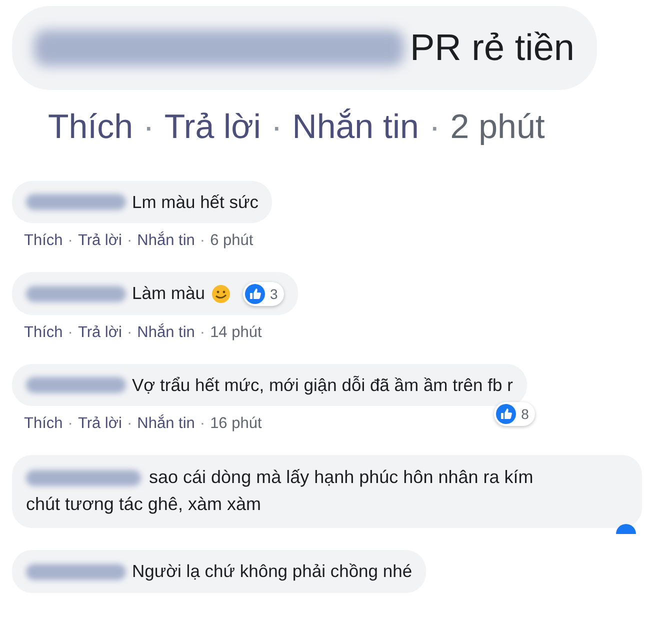  What do you see at coordinates (236, 424) in the screenshot?
I see `comment-time: 16 phút` at bounding box center [236, 424].